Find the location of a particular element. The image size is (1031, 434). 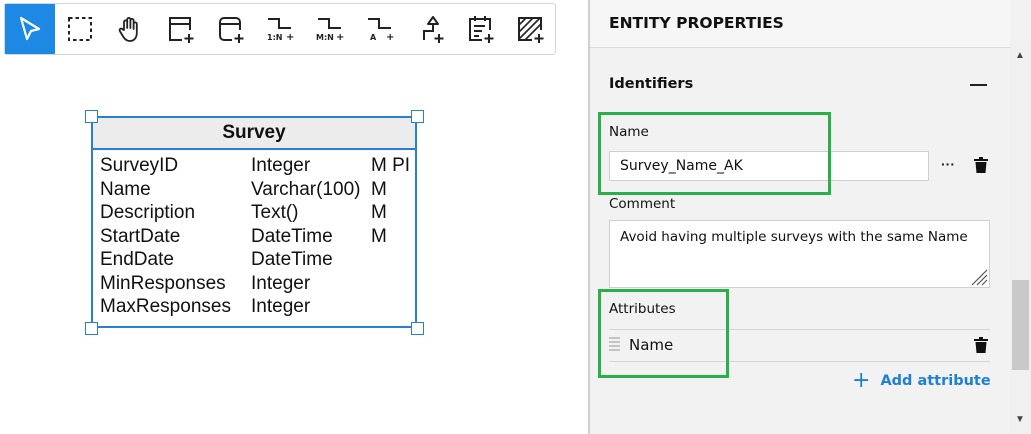

add-area-tool-button is located at coordinates (530, 29).